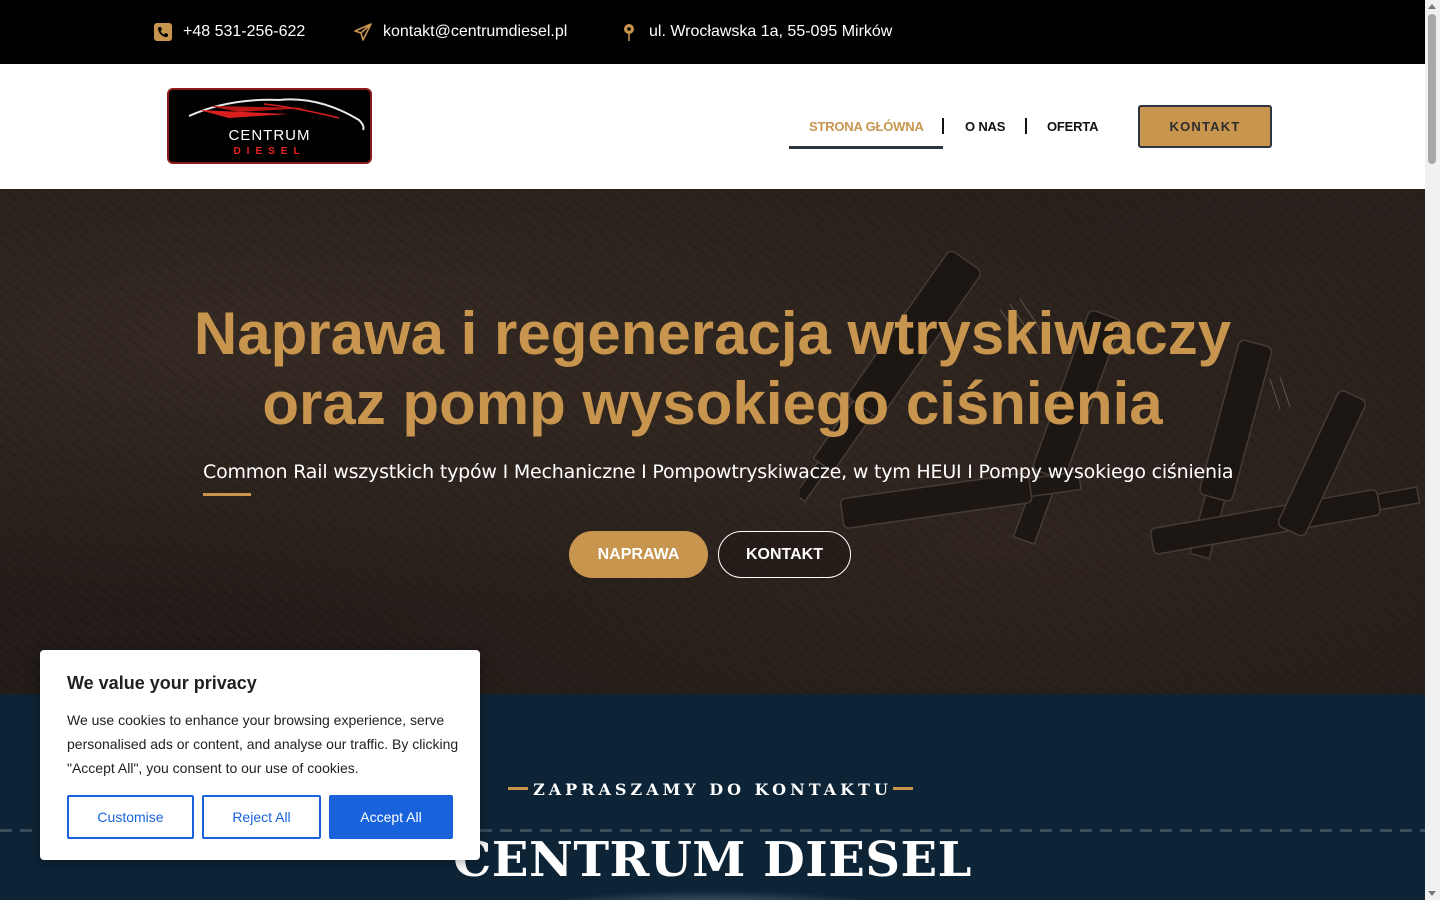 This screenshot has width=1440, height=900. Describe the element at coordinates (784, 554) in the screenshot. I see `hero-contact-button: KONTAKT` at that location.